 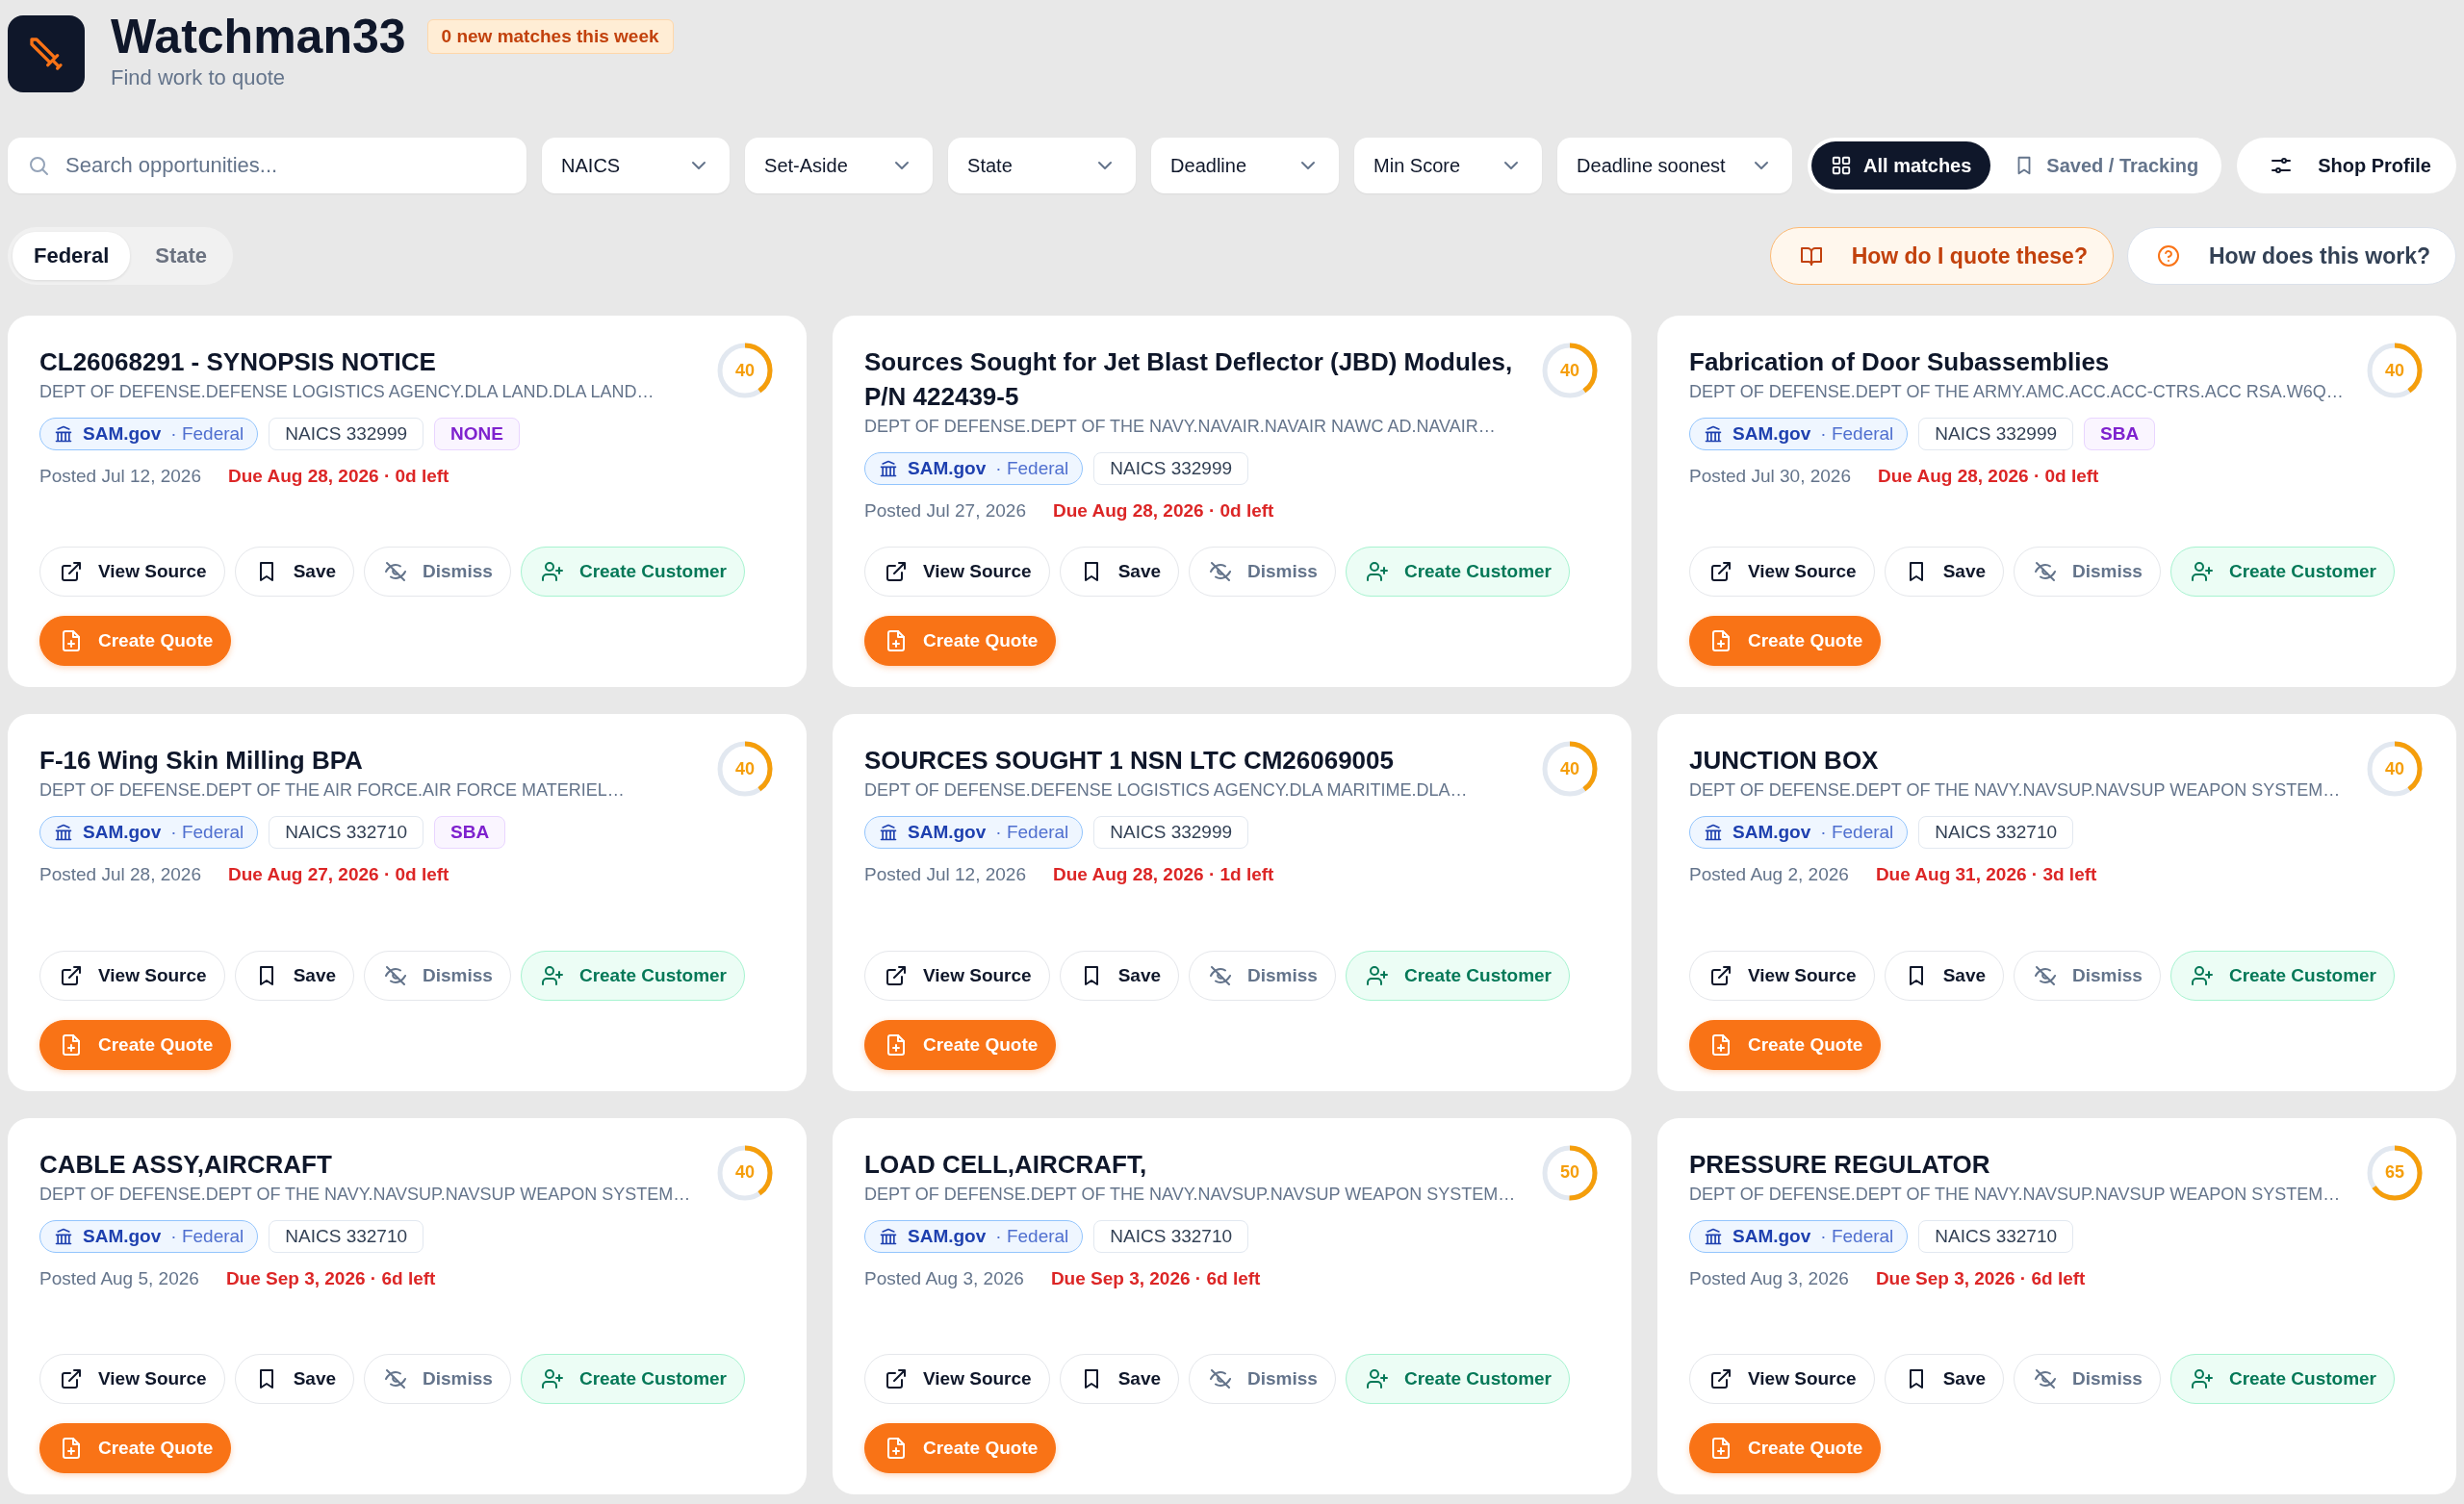 What do you see at coordinates (1988, 477) in the screenshot?
I see `due-date: Due Aug 28, 2026 · 0d left` at bounding box center [1988, 477].